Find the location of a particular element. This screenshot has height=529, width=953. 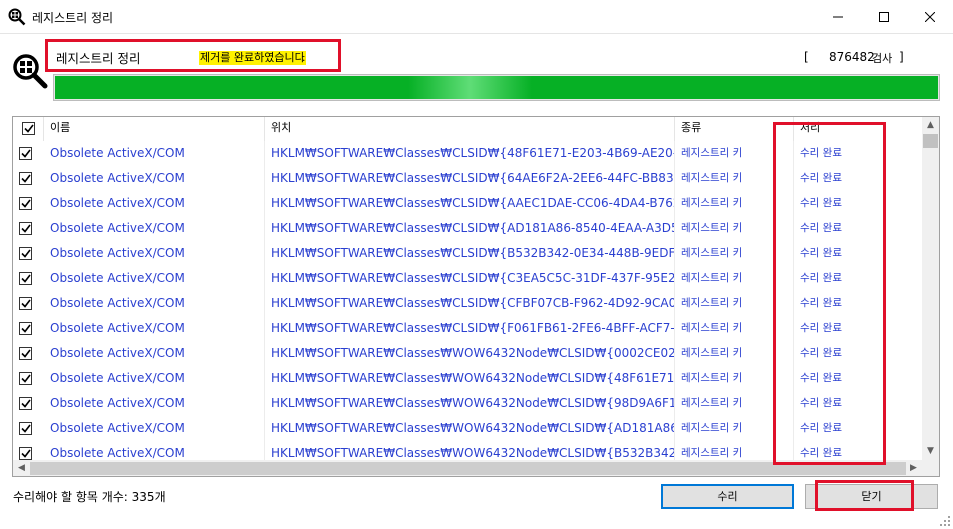

close-icon is located at coordinates (930, 17).